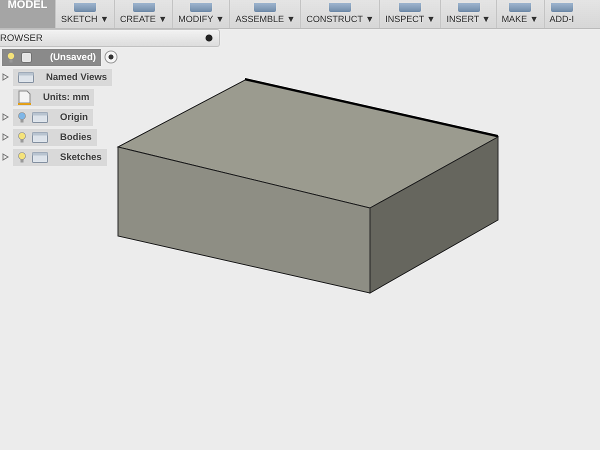 The height and width of the screenshot is (450, 600). Describe the element at coordinates (21, 38) in the screenshot. I see `browser-title: ROWSER` at that location.